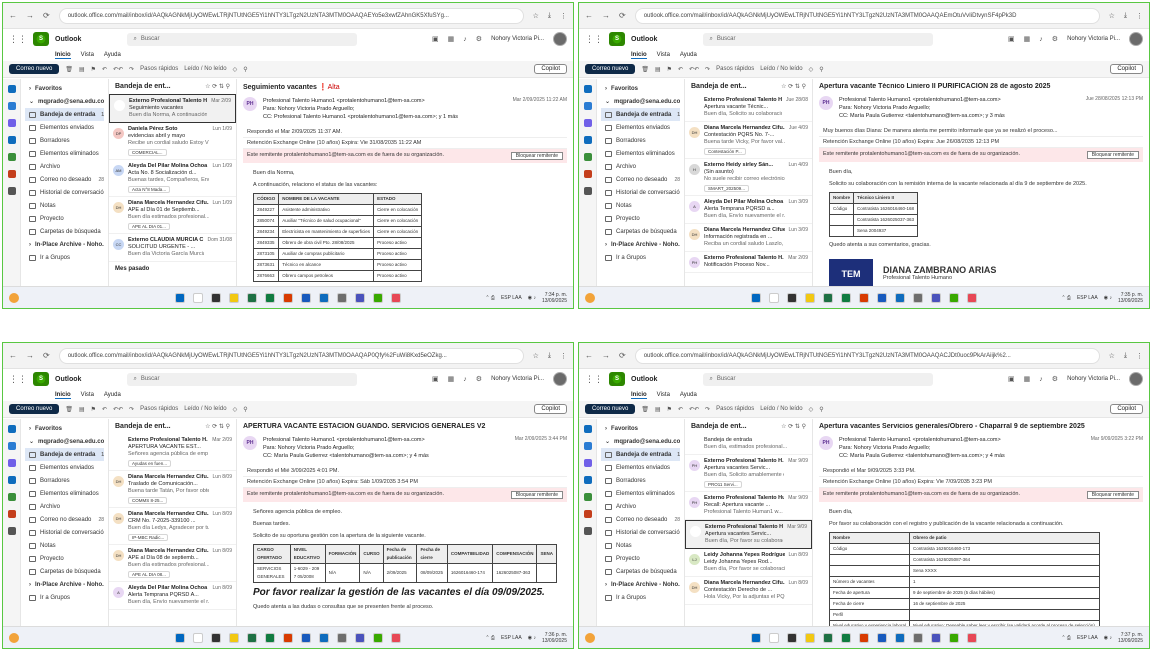  Describe the element at coordinates (235, 69) in the screenshot. I see `tag-icon: ◇` at that location.